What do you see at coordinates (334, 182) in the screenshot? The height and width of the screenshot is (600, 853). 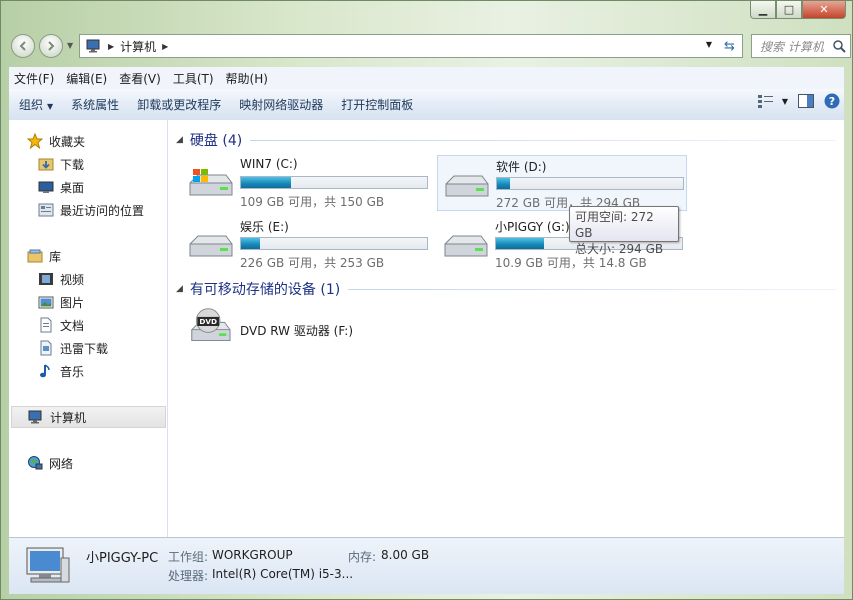 I see `drive-usage-bar` at bounding box center [334, 182].